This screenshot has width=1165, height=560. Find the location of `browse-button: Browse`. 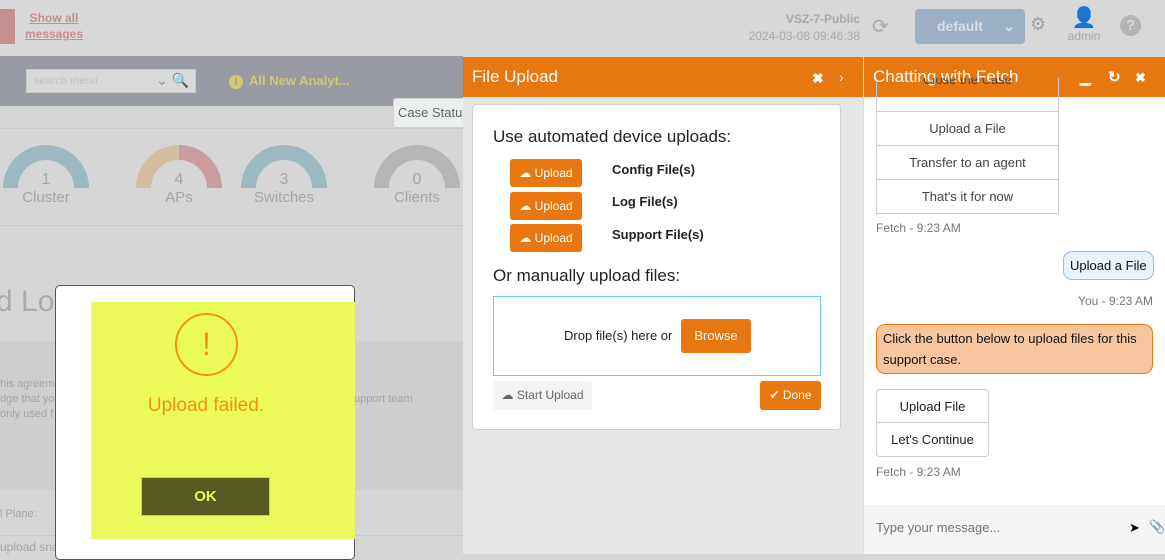

browse-button: Browse is located at coordinates (716, 336).